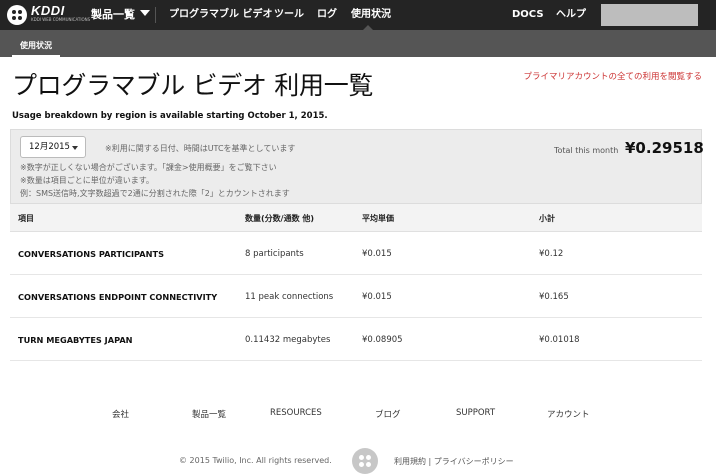 The height and width of the screenshot is (476, 716). Describe the element at coordinates (382, 340) in the screenshot. I see `row-unit-price: ¥0.08905` at that location.